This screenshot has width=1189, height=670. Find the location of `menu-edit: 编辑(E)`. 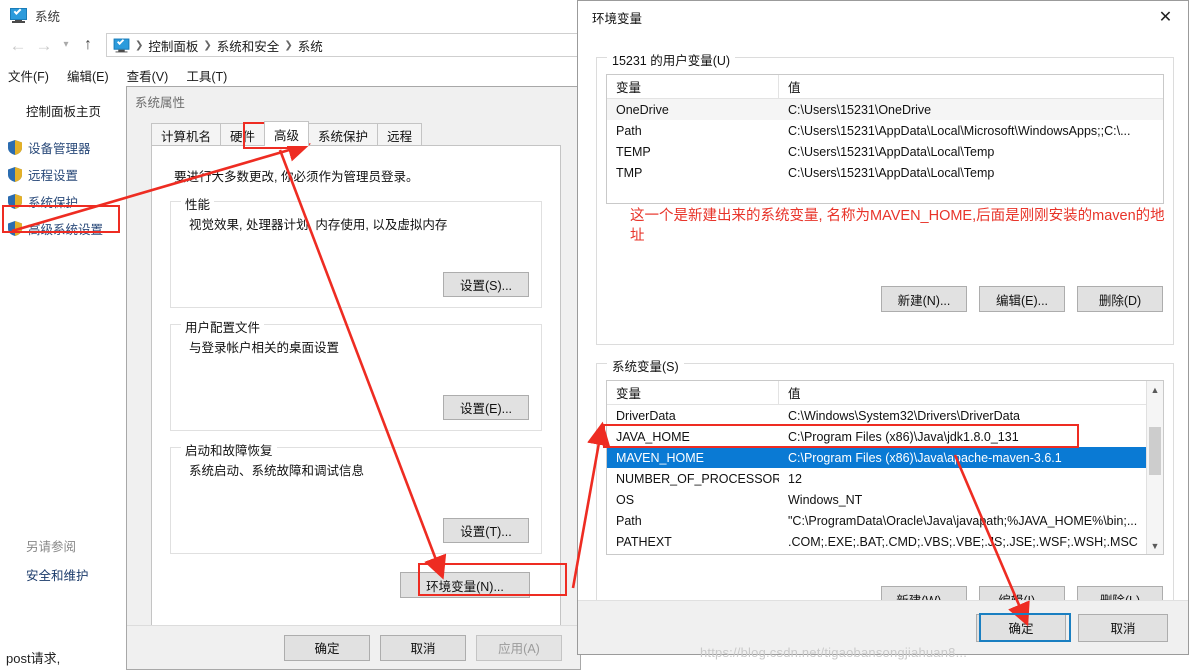

menu-edit: 编辑(E) is located at coordinates (88, 75).